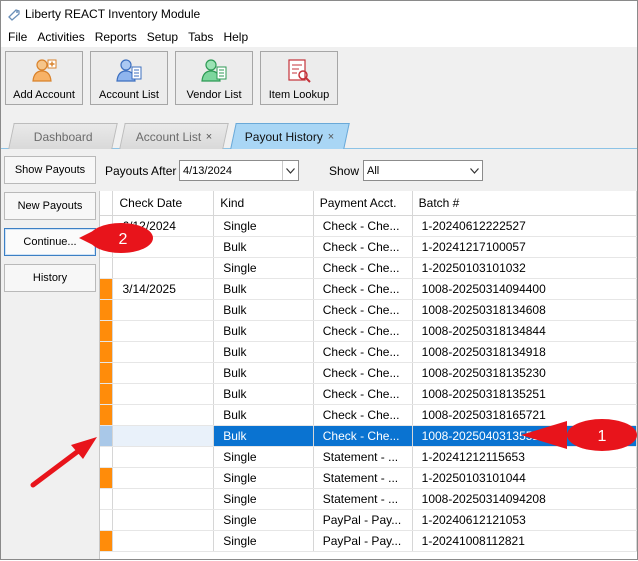  I want to click on add-account-label: Add Account, so click(44, 95).